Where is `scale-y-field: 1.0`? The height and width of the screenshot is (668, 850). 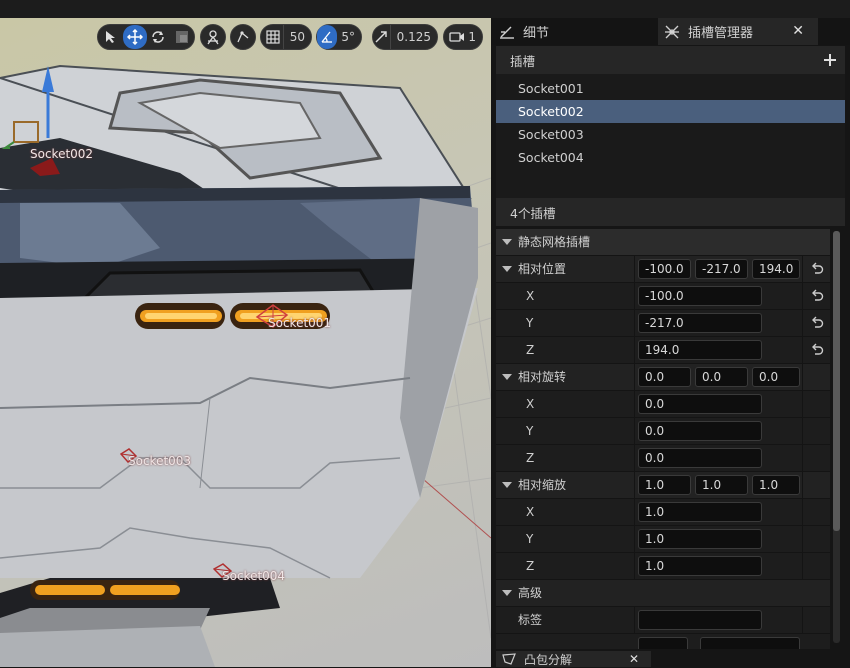
scale-y-field: 1.0 is located at coordinates (700, 539).